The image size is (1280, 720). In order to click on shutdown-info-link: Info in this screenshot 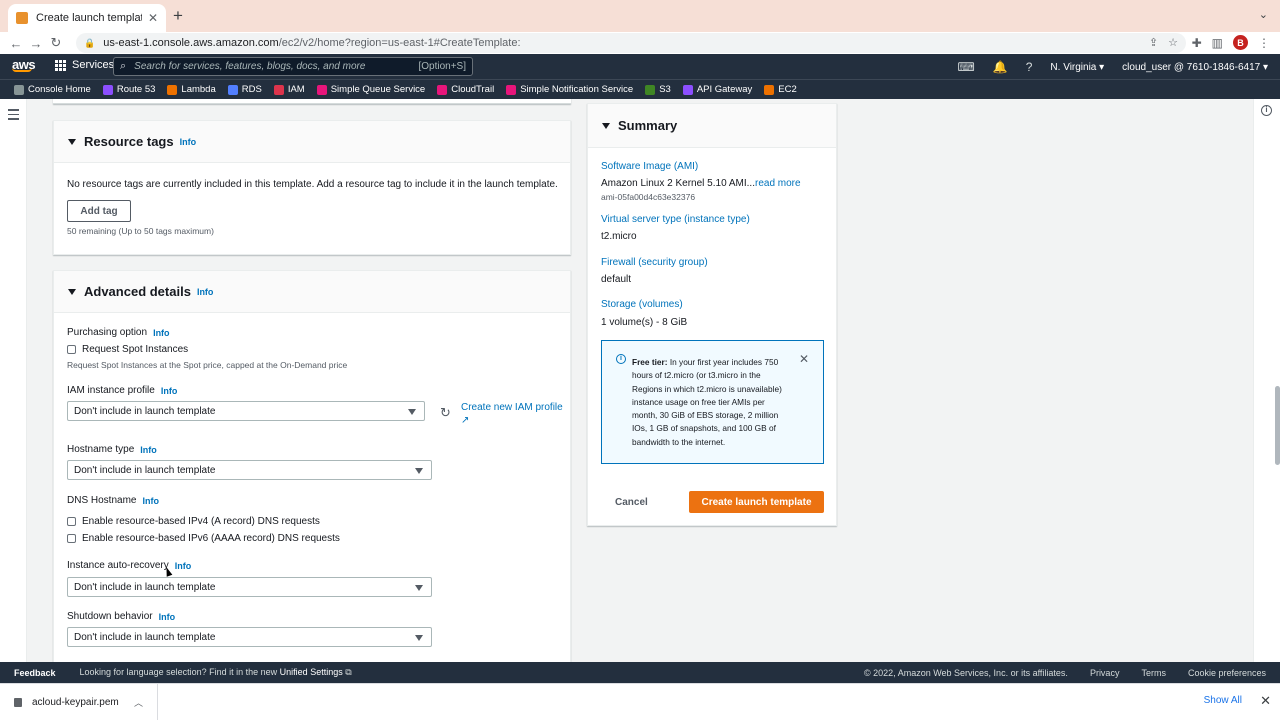, I will do `click(167, 617)`.